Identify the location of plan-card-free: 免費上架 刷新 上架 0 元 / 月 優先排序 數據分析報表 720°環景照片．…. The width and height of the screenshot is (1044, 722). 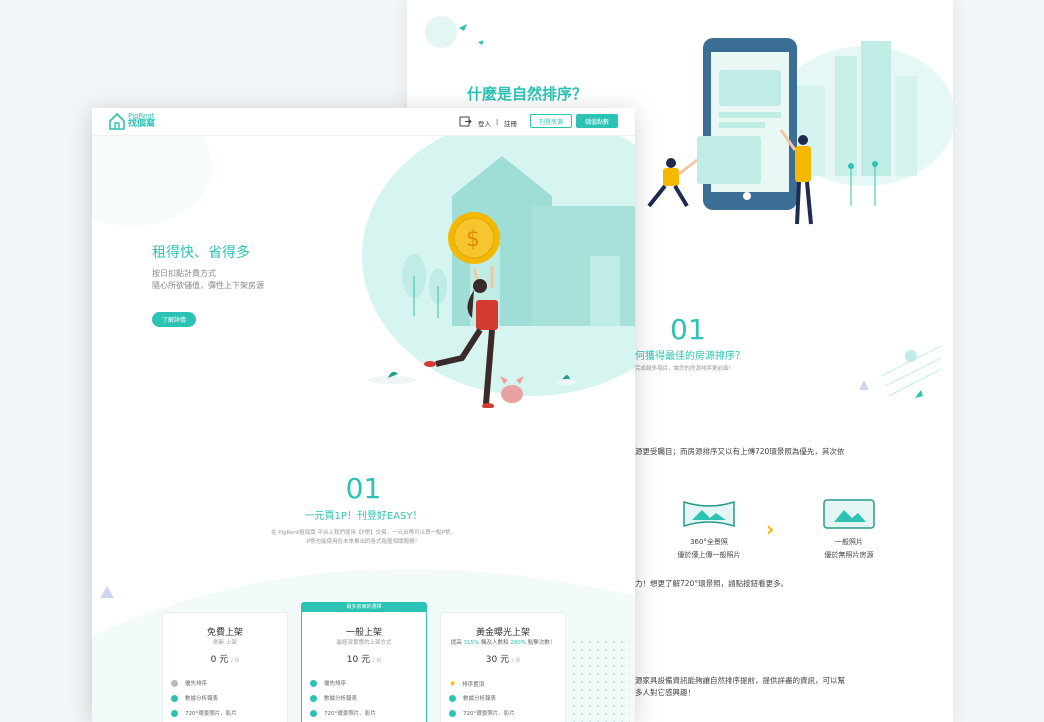
(225, 667).